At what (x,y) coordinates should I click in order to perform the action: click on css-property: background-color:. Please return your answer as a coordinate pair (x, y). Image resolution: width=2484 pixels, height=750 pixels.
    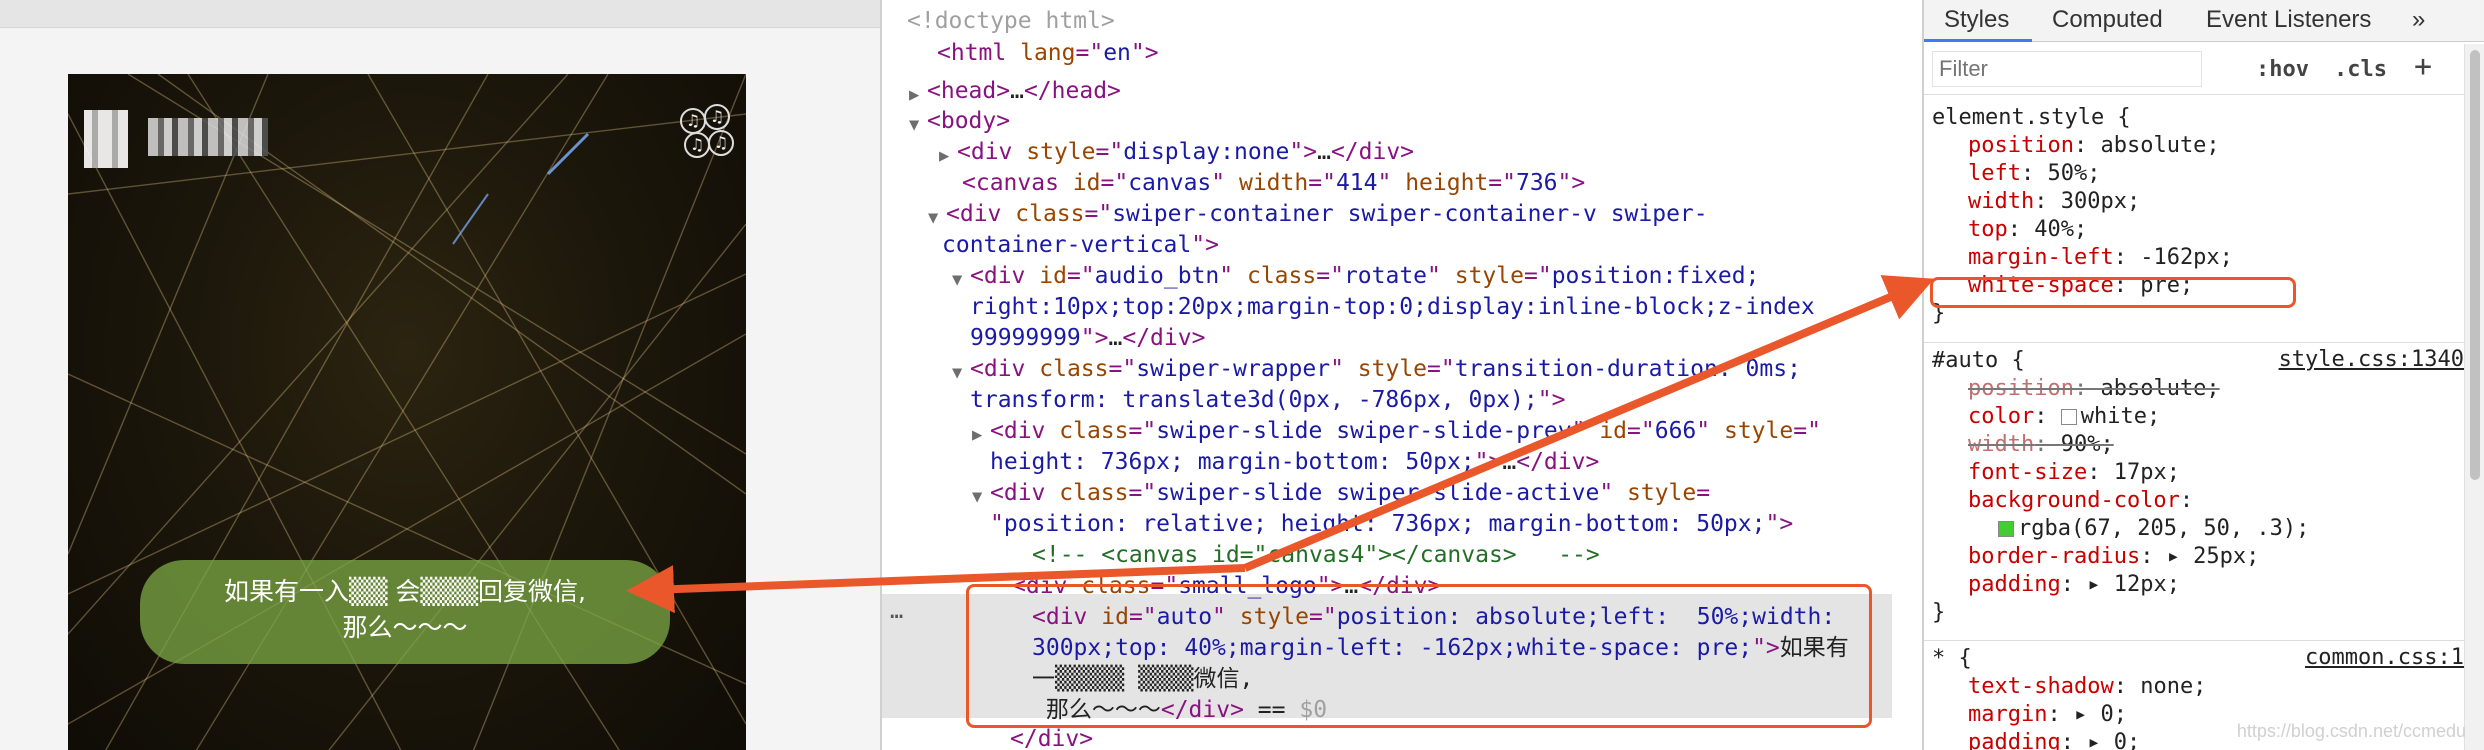
    Looking at the image, I should click on (2087, 501).